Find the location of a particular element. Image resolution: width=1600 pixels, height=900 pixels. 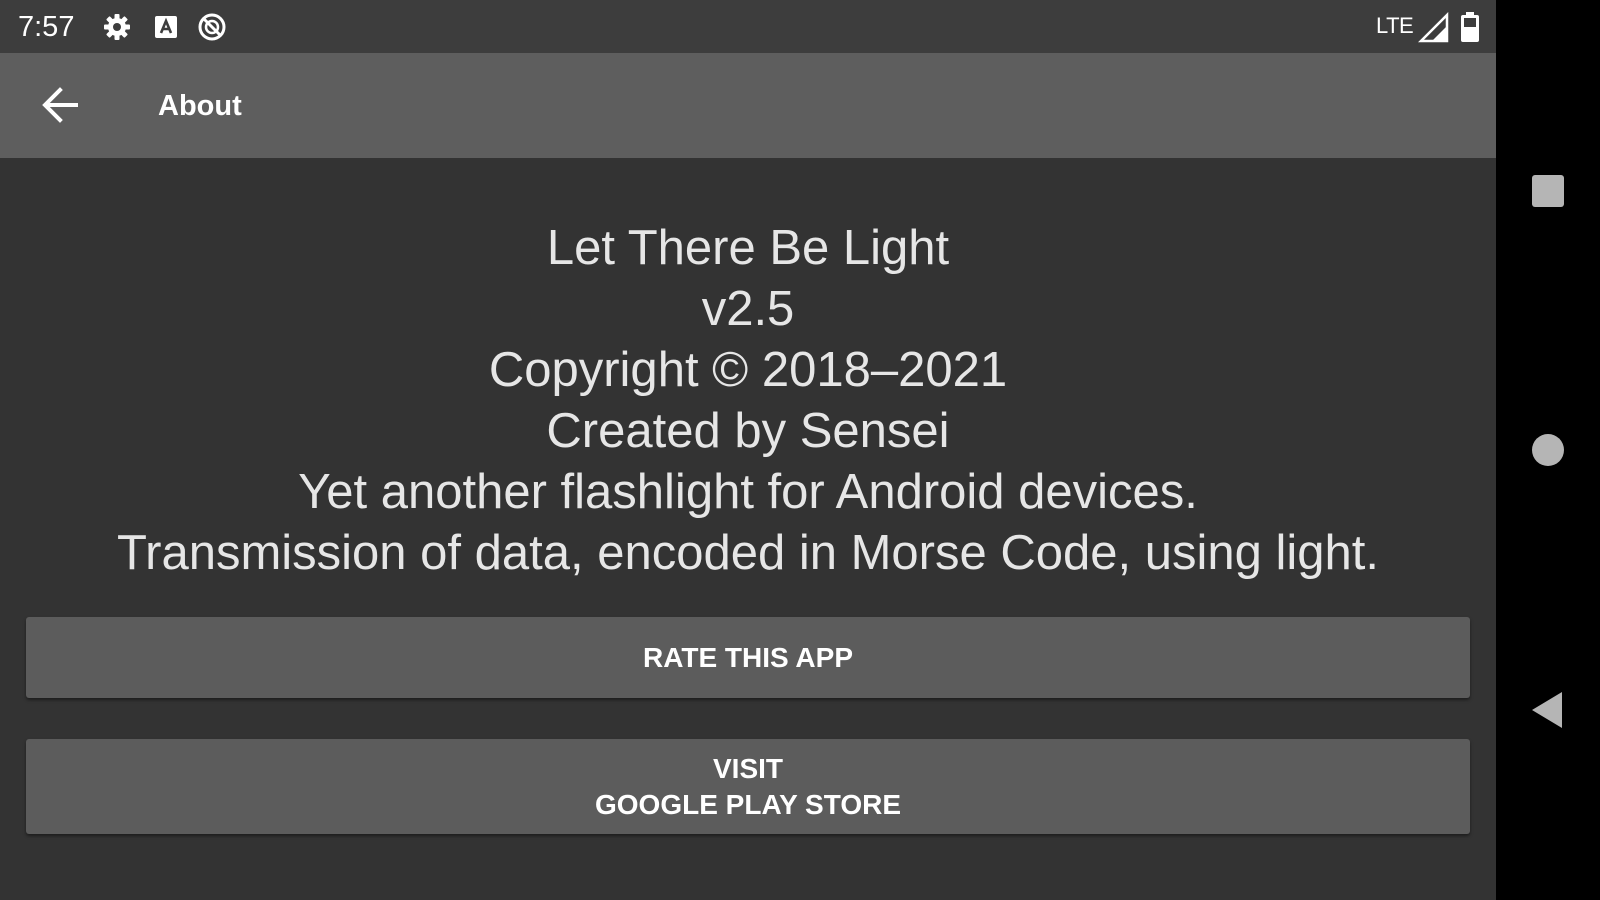

author-text: Created by Sensei is located at coordinates (748, 431).